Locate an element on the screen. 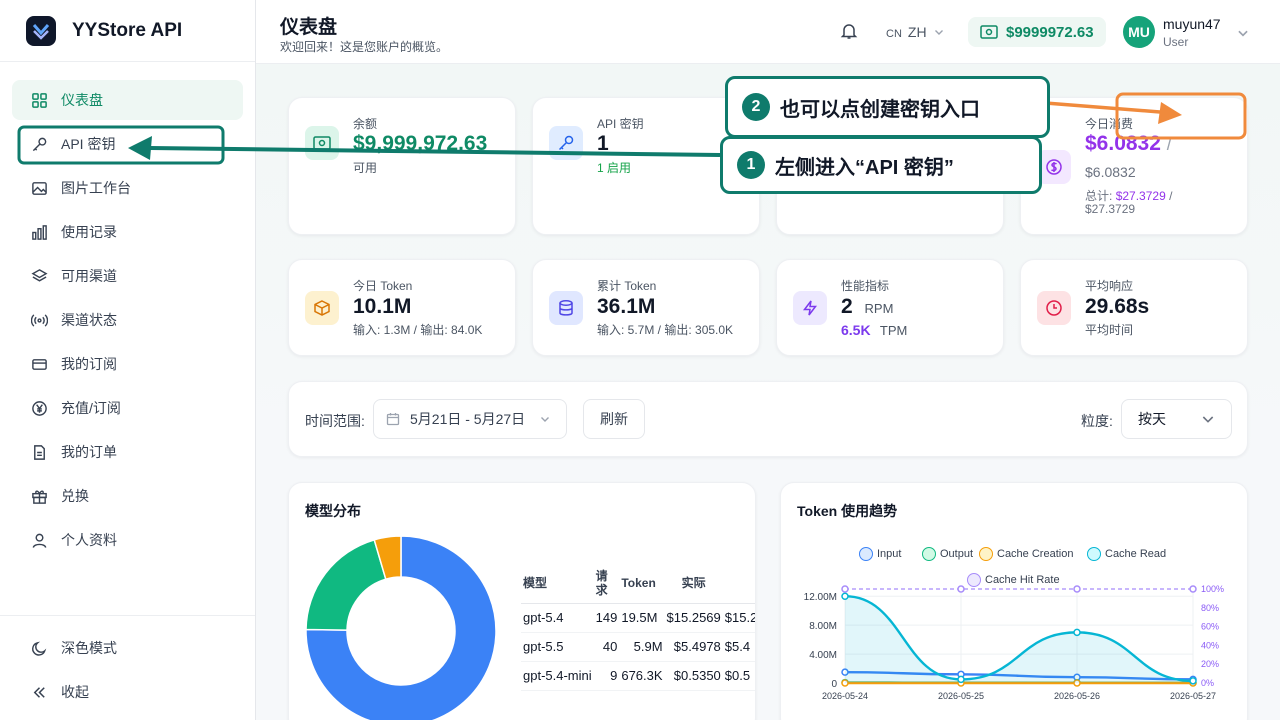 Image resolution: width=1280 pixels, height=720 pixels. callout-text: 也可以点创建密钥入口 is located at coordinates (880, 109).